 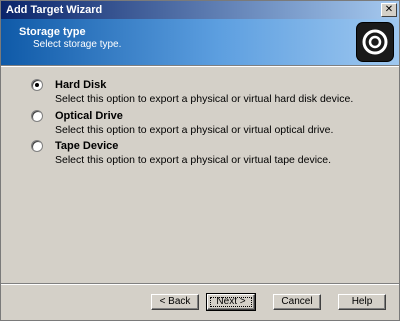 I want to click on title-bar: Add Target Wizard ✕, so click(x=200, y=10).